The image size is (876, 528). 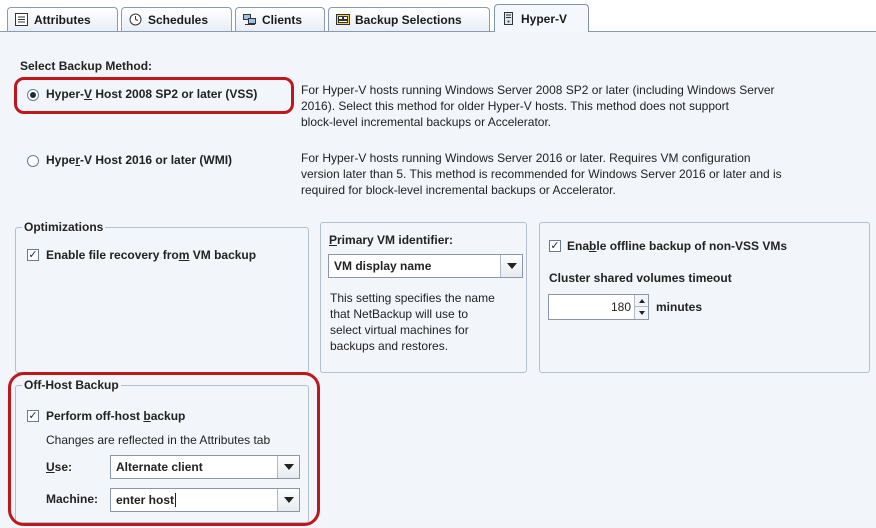 I want to click on primary-vm-select: VM display name, so click(x=425, y=266).